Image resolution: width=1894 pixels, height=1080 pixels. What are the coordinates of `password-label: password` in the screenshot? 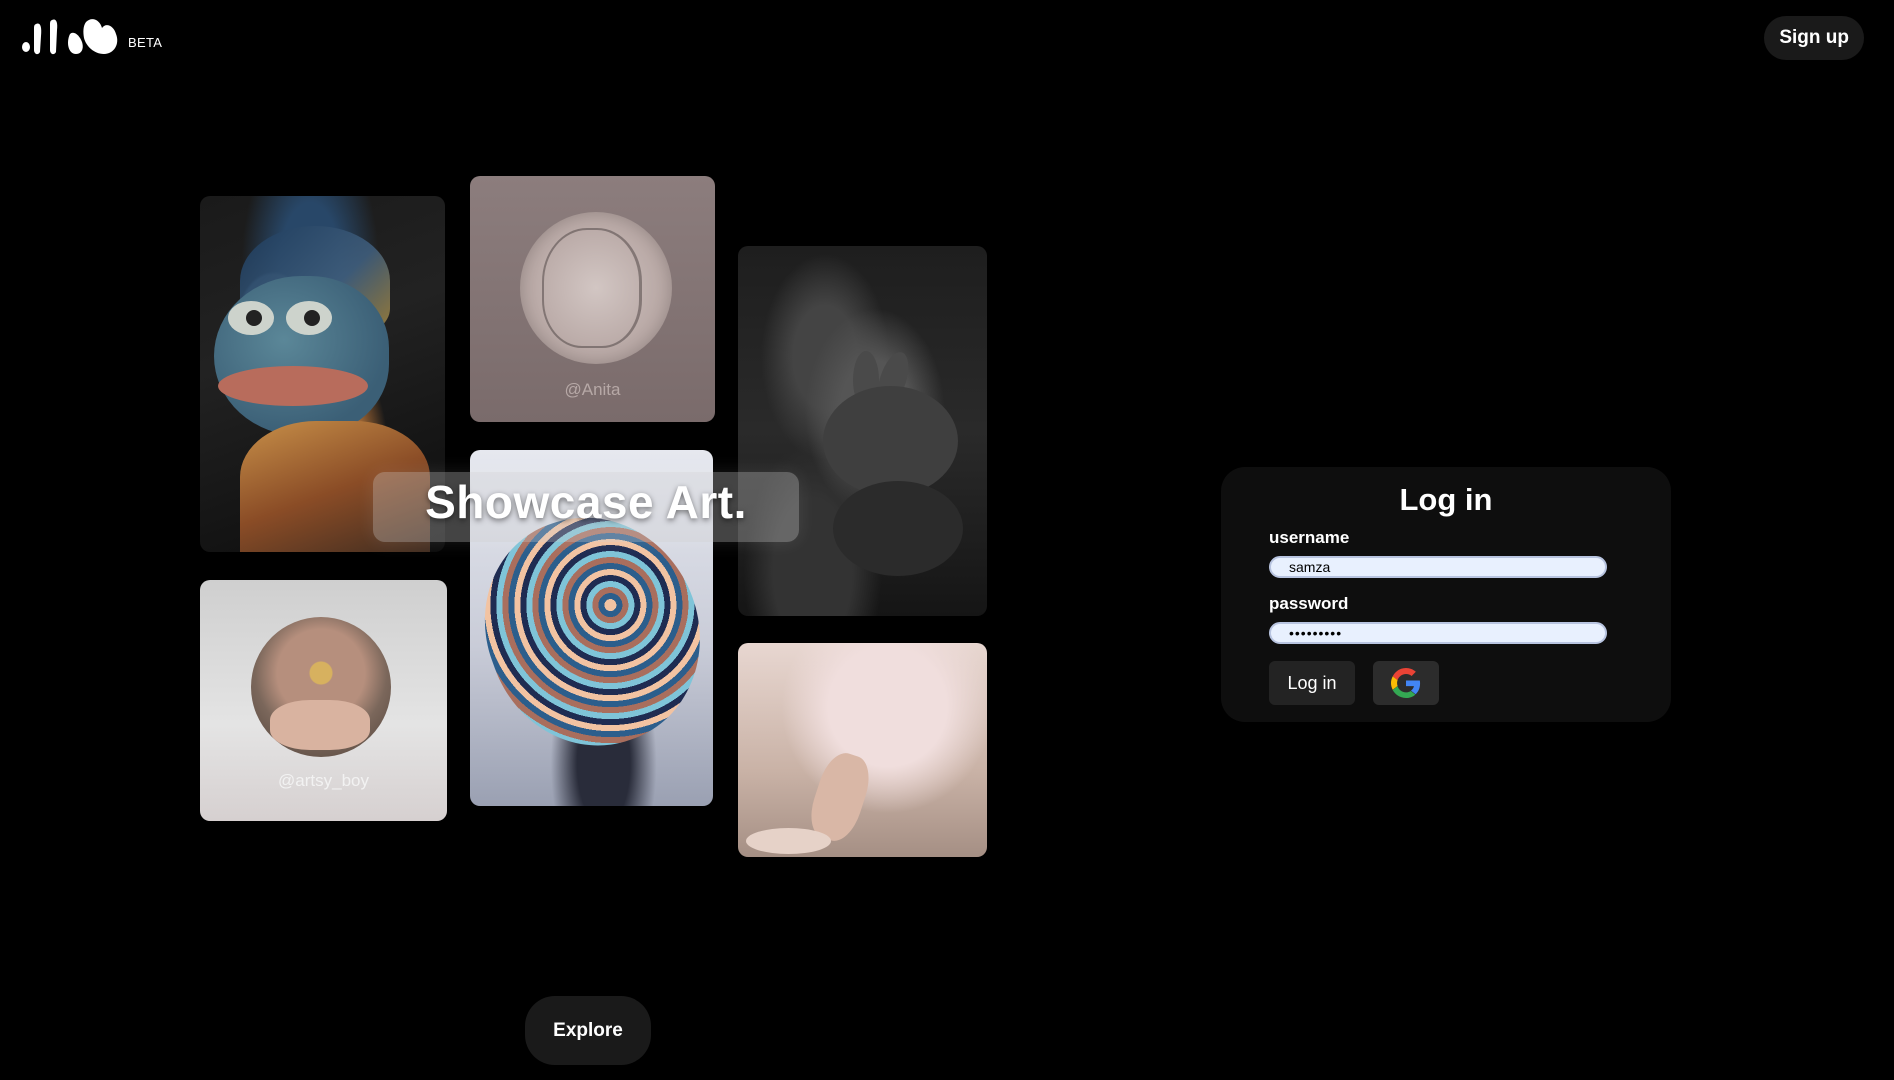 It's located at (1309, 603).